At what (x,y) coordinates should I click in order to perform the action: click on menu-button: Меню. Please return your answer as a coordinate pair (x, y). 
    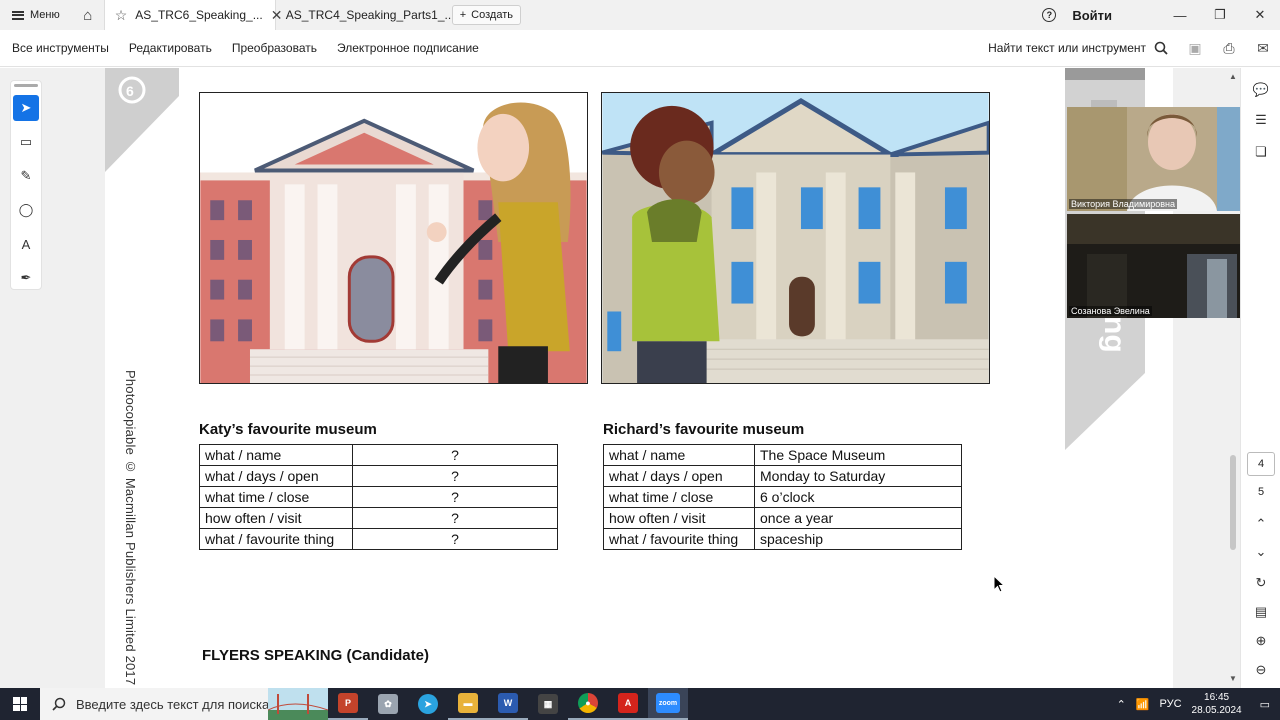
    Looking at the image, I should click on (36, 15).